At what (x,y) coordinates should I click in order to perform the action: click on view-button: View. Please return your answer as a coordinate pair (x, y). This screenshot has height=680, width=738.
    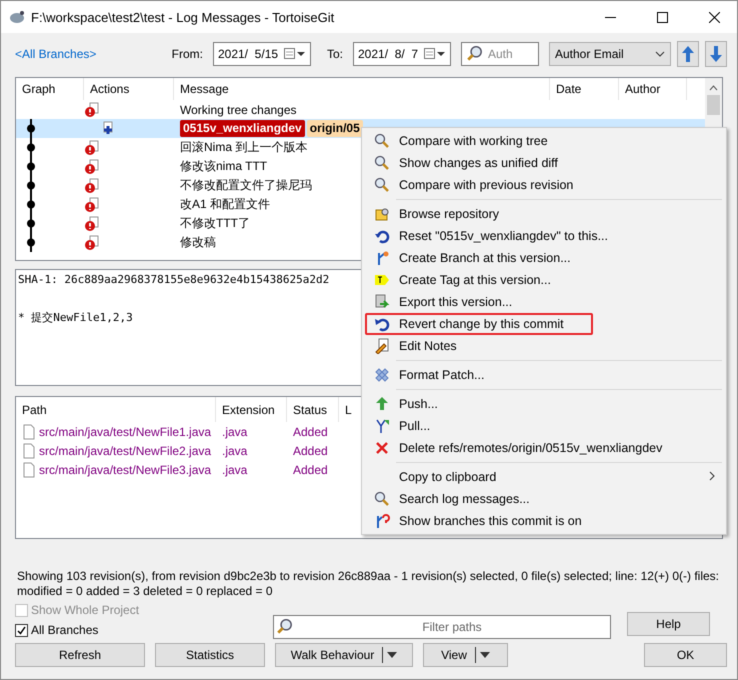
    Looking at the image, I should click on (465, 655).